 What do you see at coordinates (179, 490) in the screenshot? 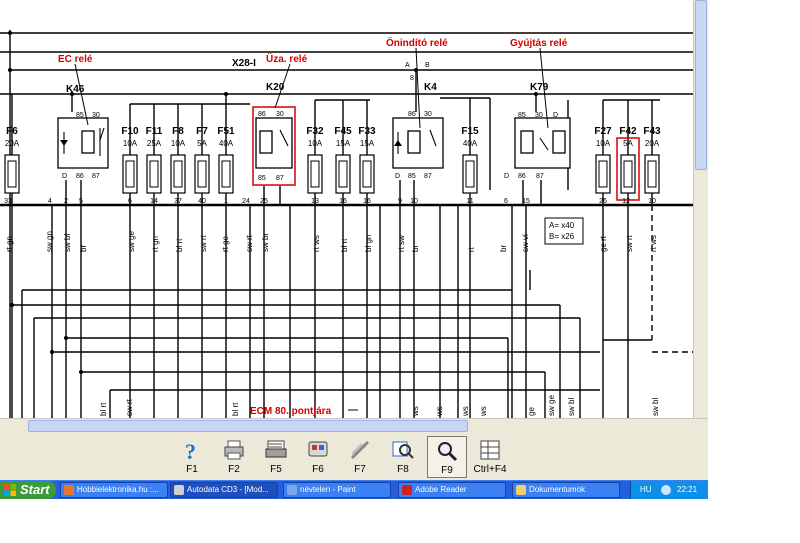
I see `autodata-icon` at bounding box center [179, 490].